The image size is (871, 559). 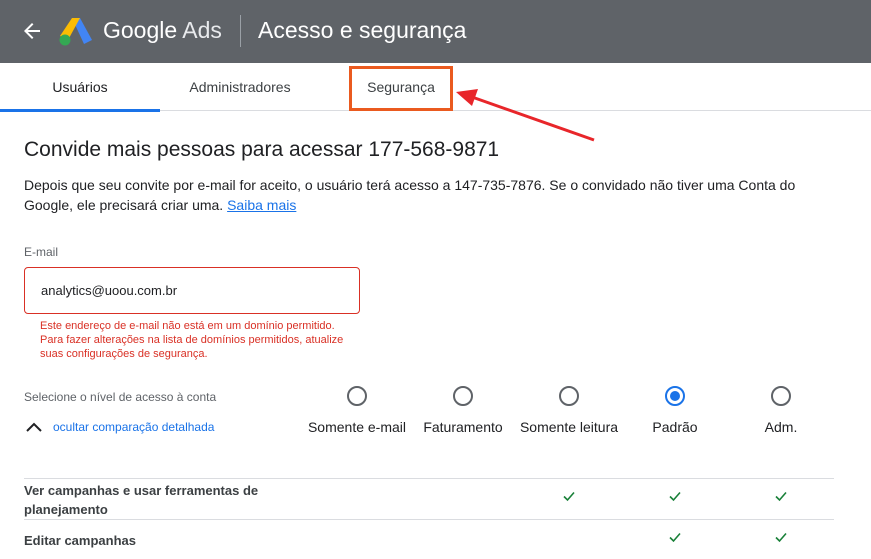 I want to click on permission-edit-campaigns: Editar campanhas, so click(x=80, y=540).